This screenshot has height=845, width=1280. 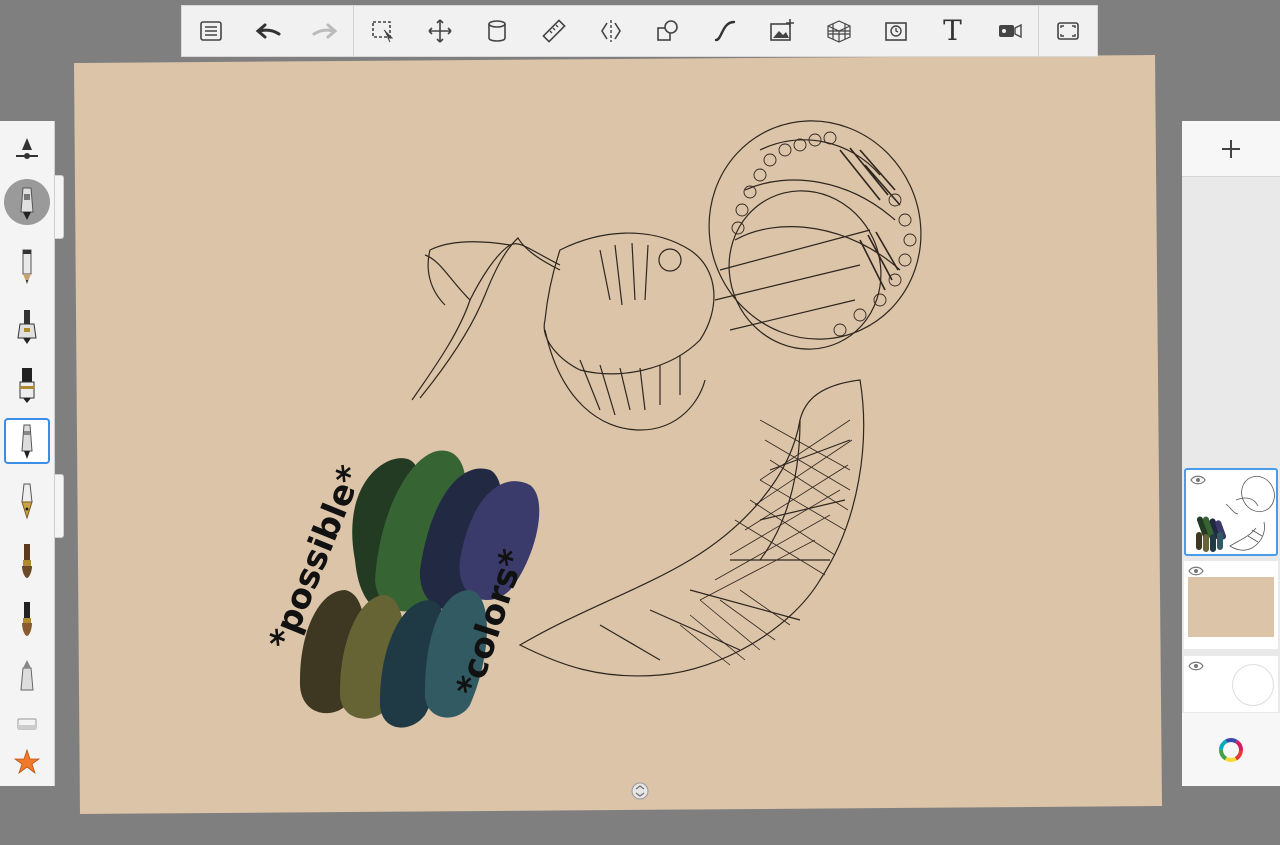 I want to click on favorites-star-icon, so click(x=27, y=762).